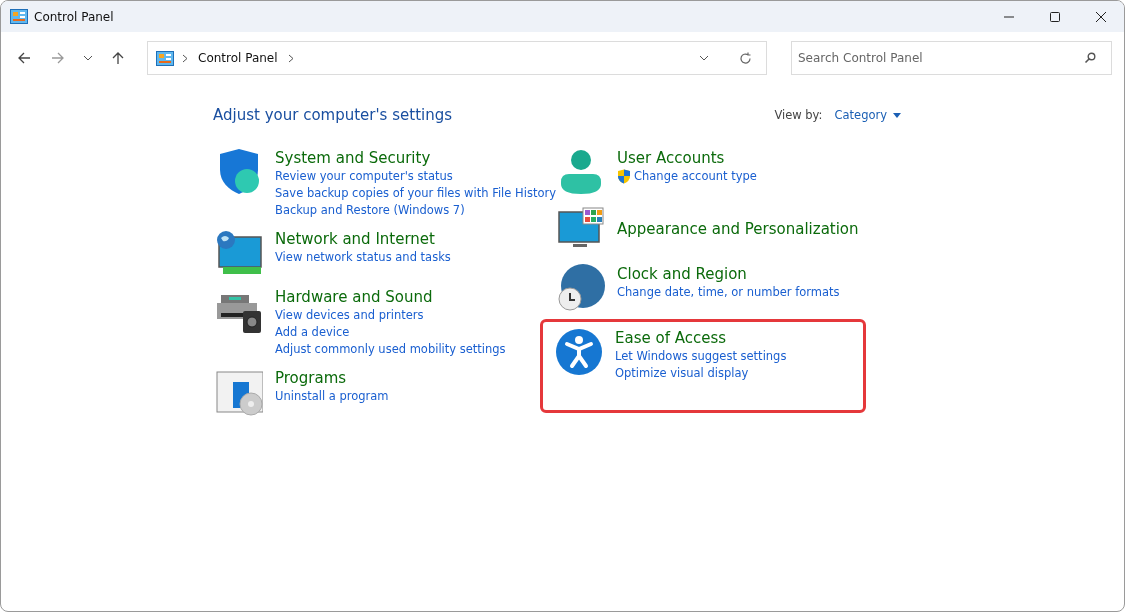 This screenshot has height=612, width=1125. Describe the element at coordinates (238, 58) in the screenshot. I see `breadcrumb-item: Control Panel` at that location.